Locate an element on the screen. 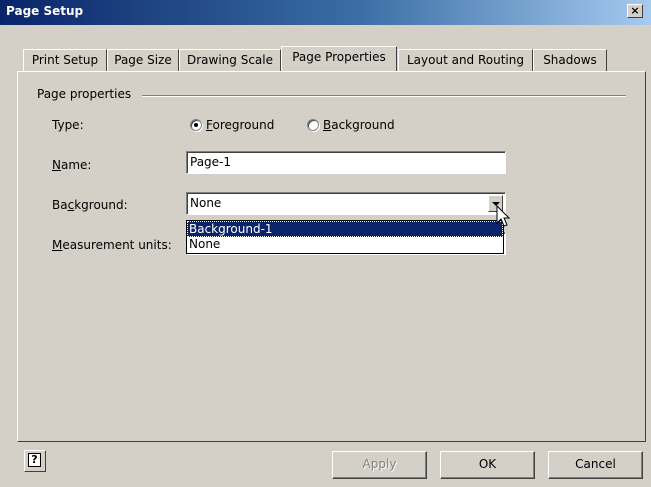  background-dropdown: None is located at coordinates (346, 203).